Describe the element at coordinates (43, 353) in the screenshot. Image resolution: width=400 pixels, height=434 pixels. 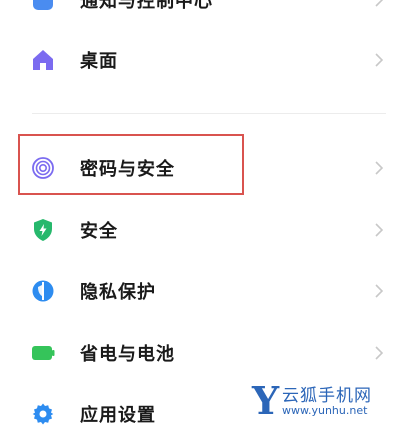
I see `battery-icon` at that location.